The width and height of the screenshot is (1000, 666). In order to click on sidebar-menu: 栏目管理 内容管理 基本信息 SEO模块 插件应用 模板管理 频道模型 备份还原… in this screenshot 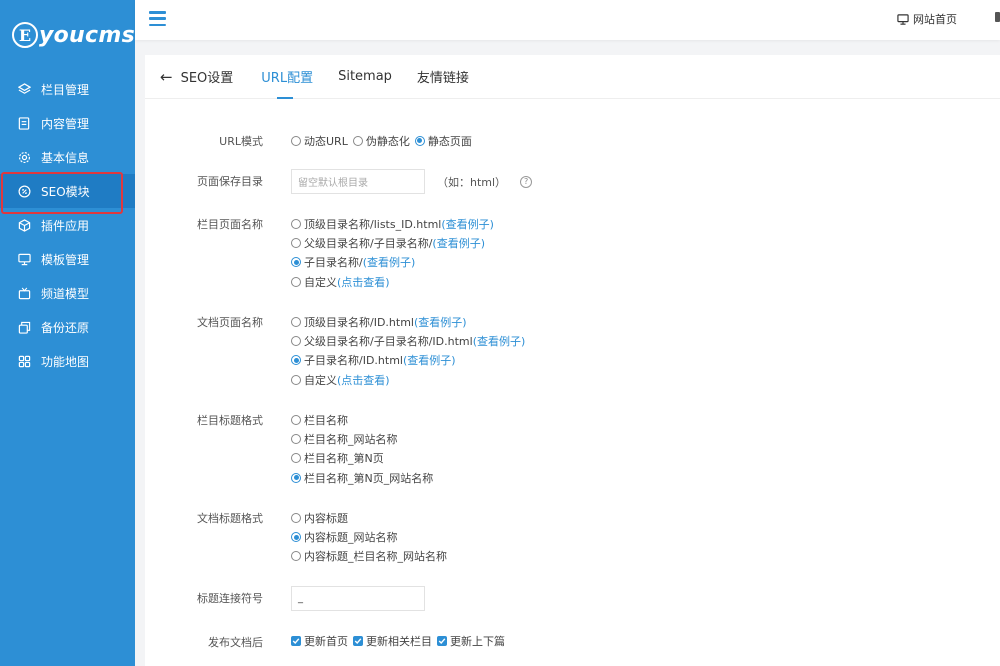, I will do `click(67, 225)`.